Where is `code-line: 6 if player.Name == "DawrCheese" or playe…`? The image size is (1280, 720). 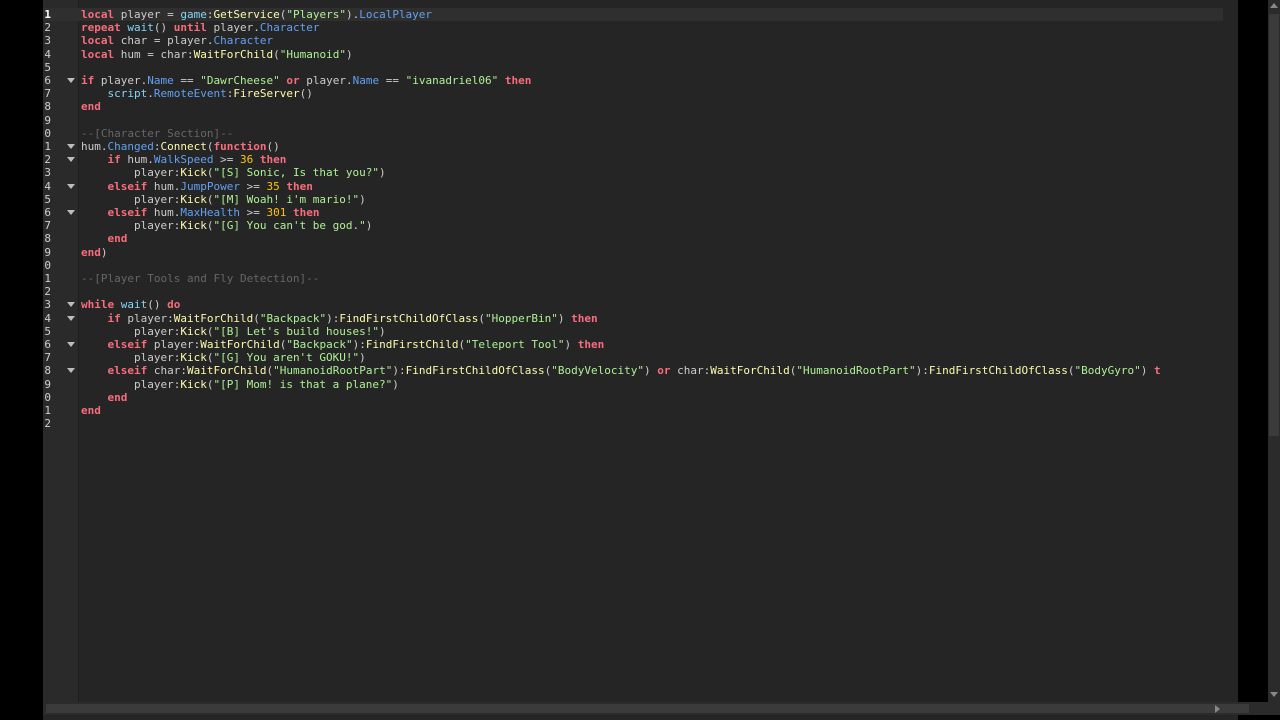 code-line: 6 if player.Name == "DawrCheese" or playe… is located at coordinates (633, 80).